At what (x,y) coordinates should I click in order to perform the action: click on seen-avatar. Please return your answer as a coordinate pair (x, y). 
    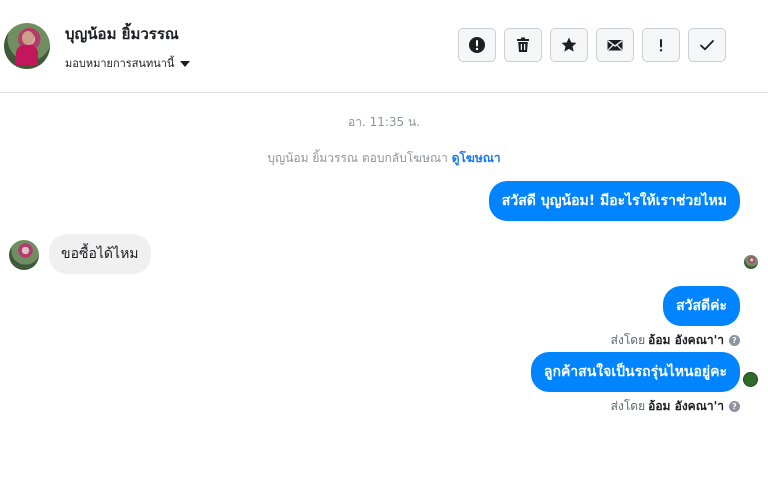
    Looking at the image, I should click on (751, 262).